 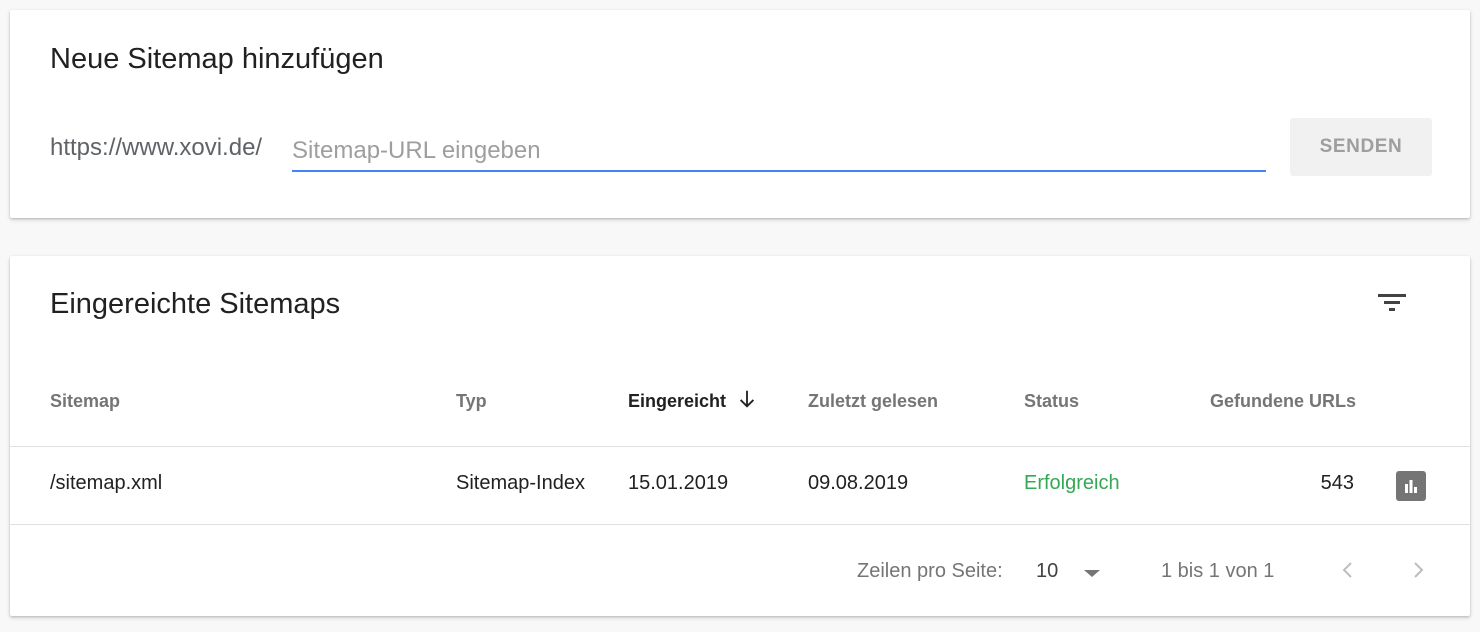 What do you see at coordinates (106, 483) in the screenshot?
I see `cell-sitemap: /sitemap.xml` at bounding box center [106, 483].